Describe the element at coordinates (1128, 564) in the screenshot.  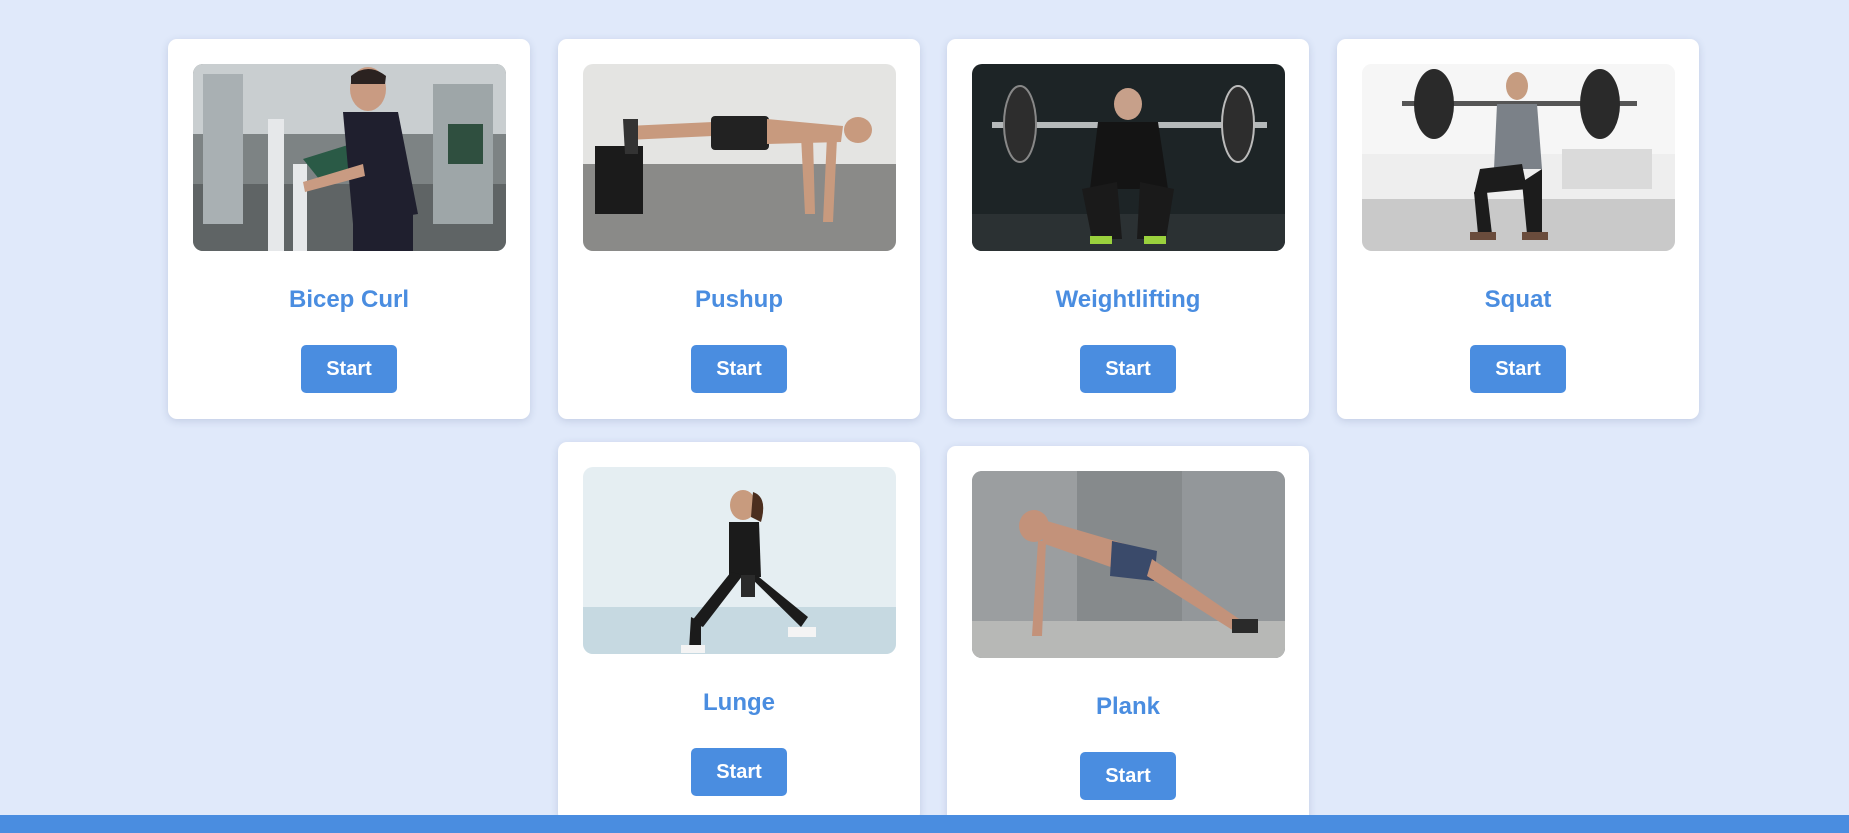
I see `plank-photo` at that location.